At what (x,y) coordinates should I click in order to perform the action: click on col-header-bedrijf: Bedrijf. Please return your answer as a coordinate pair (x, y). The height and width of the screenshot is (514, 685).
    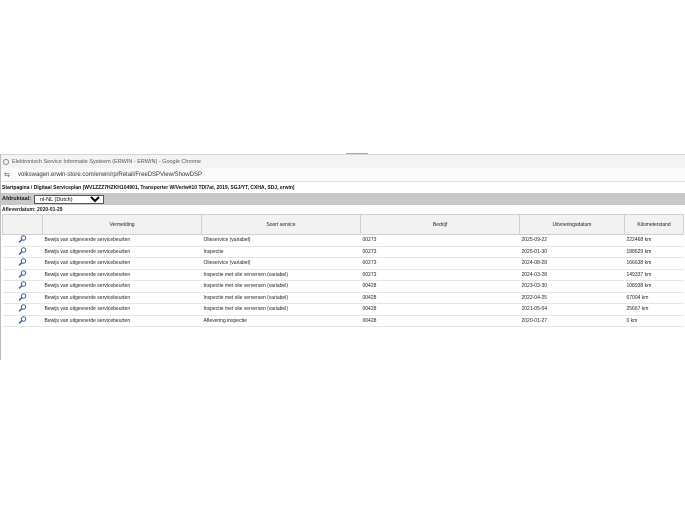
    Looking at the image, I should click on (440, 224).